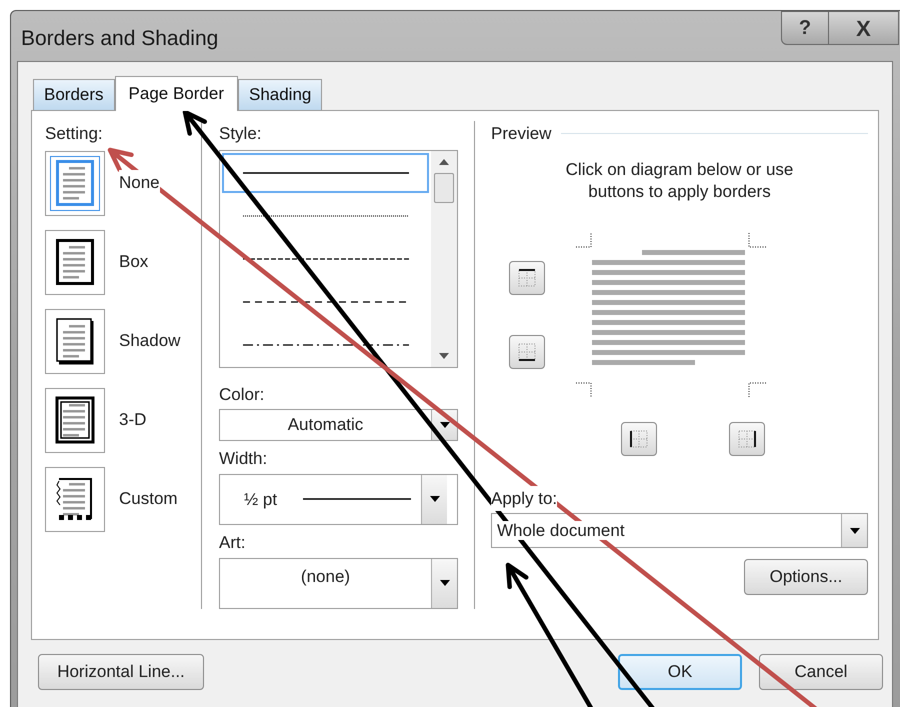 The image size is (900, 707). Describe the element at coordinates (261, 499) in the screenshot. I see `width-value: ½ pt` at that location.